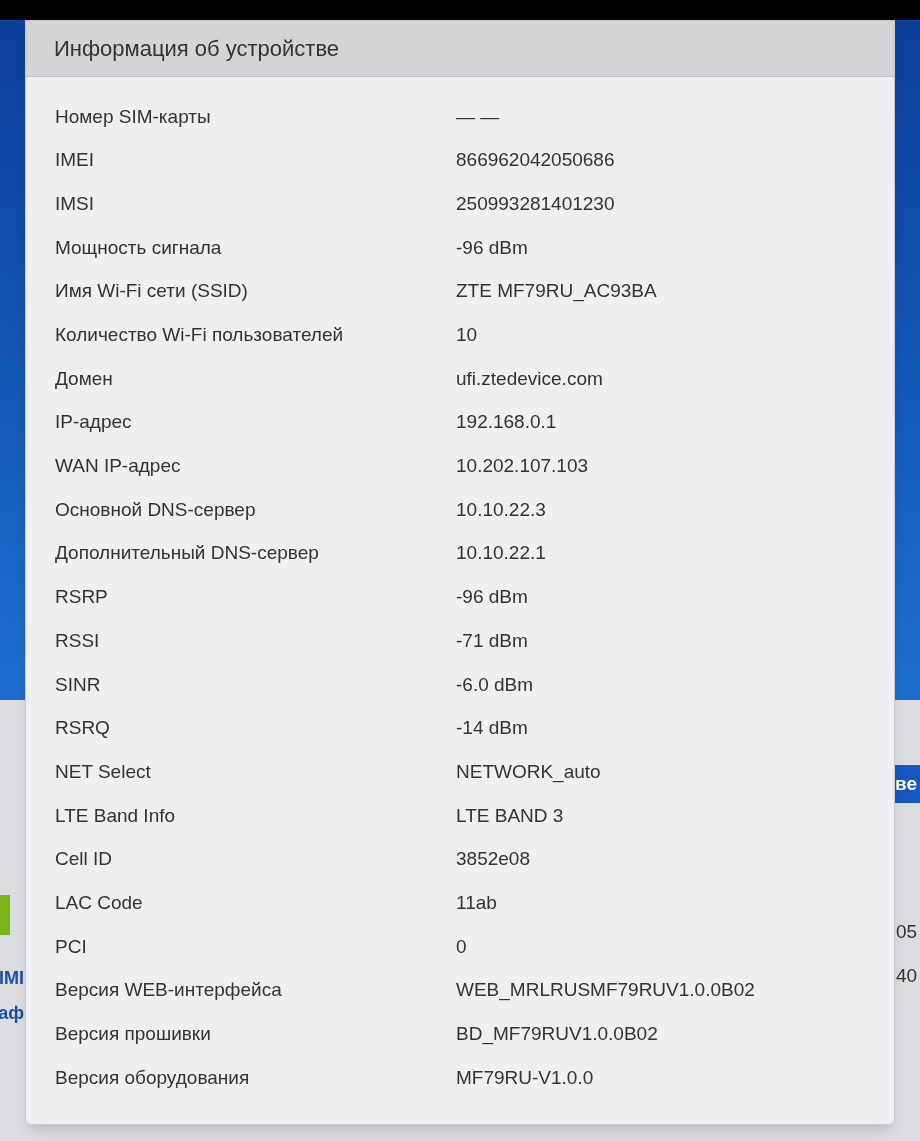  What do you see at coordinates (133, 116) in the screenshot?
I see `info-label: Номер SIM-карты` at bounding box center [133, 116].